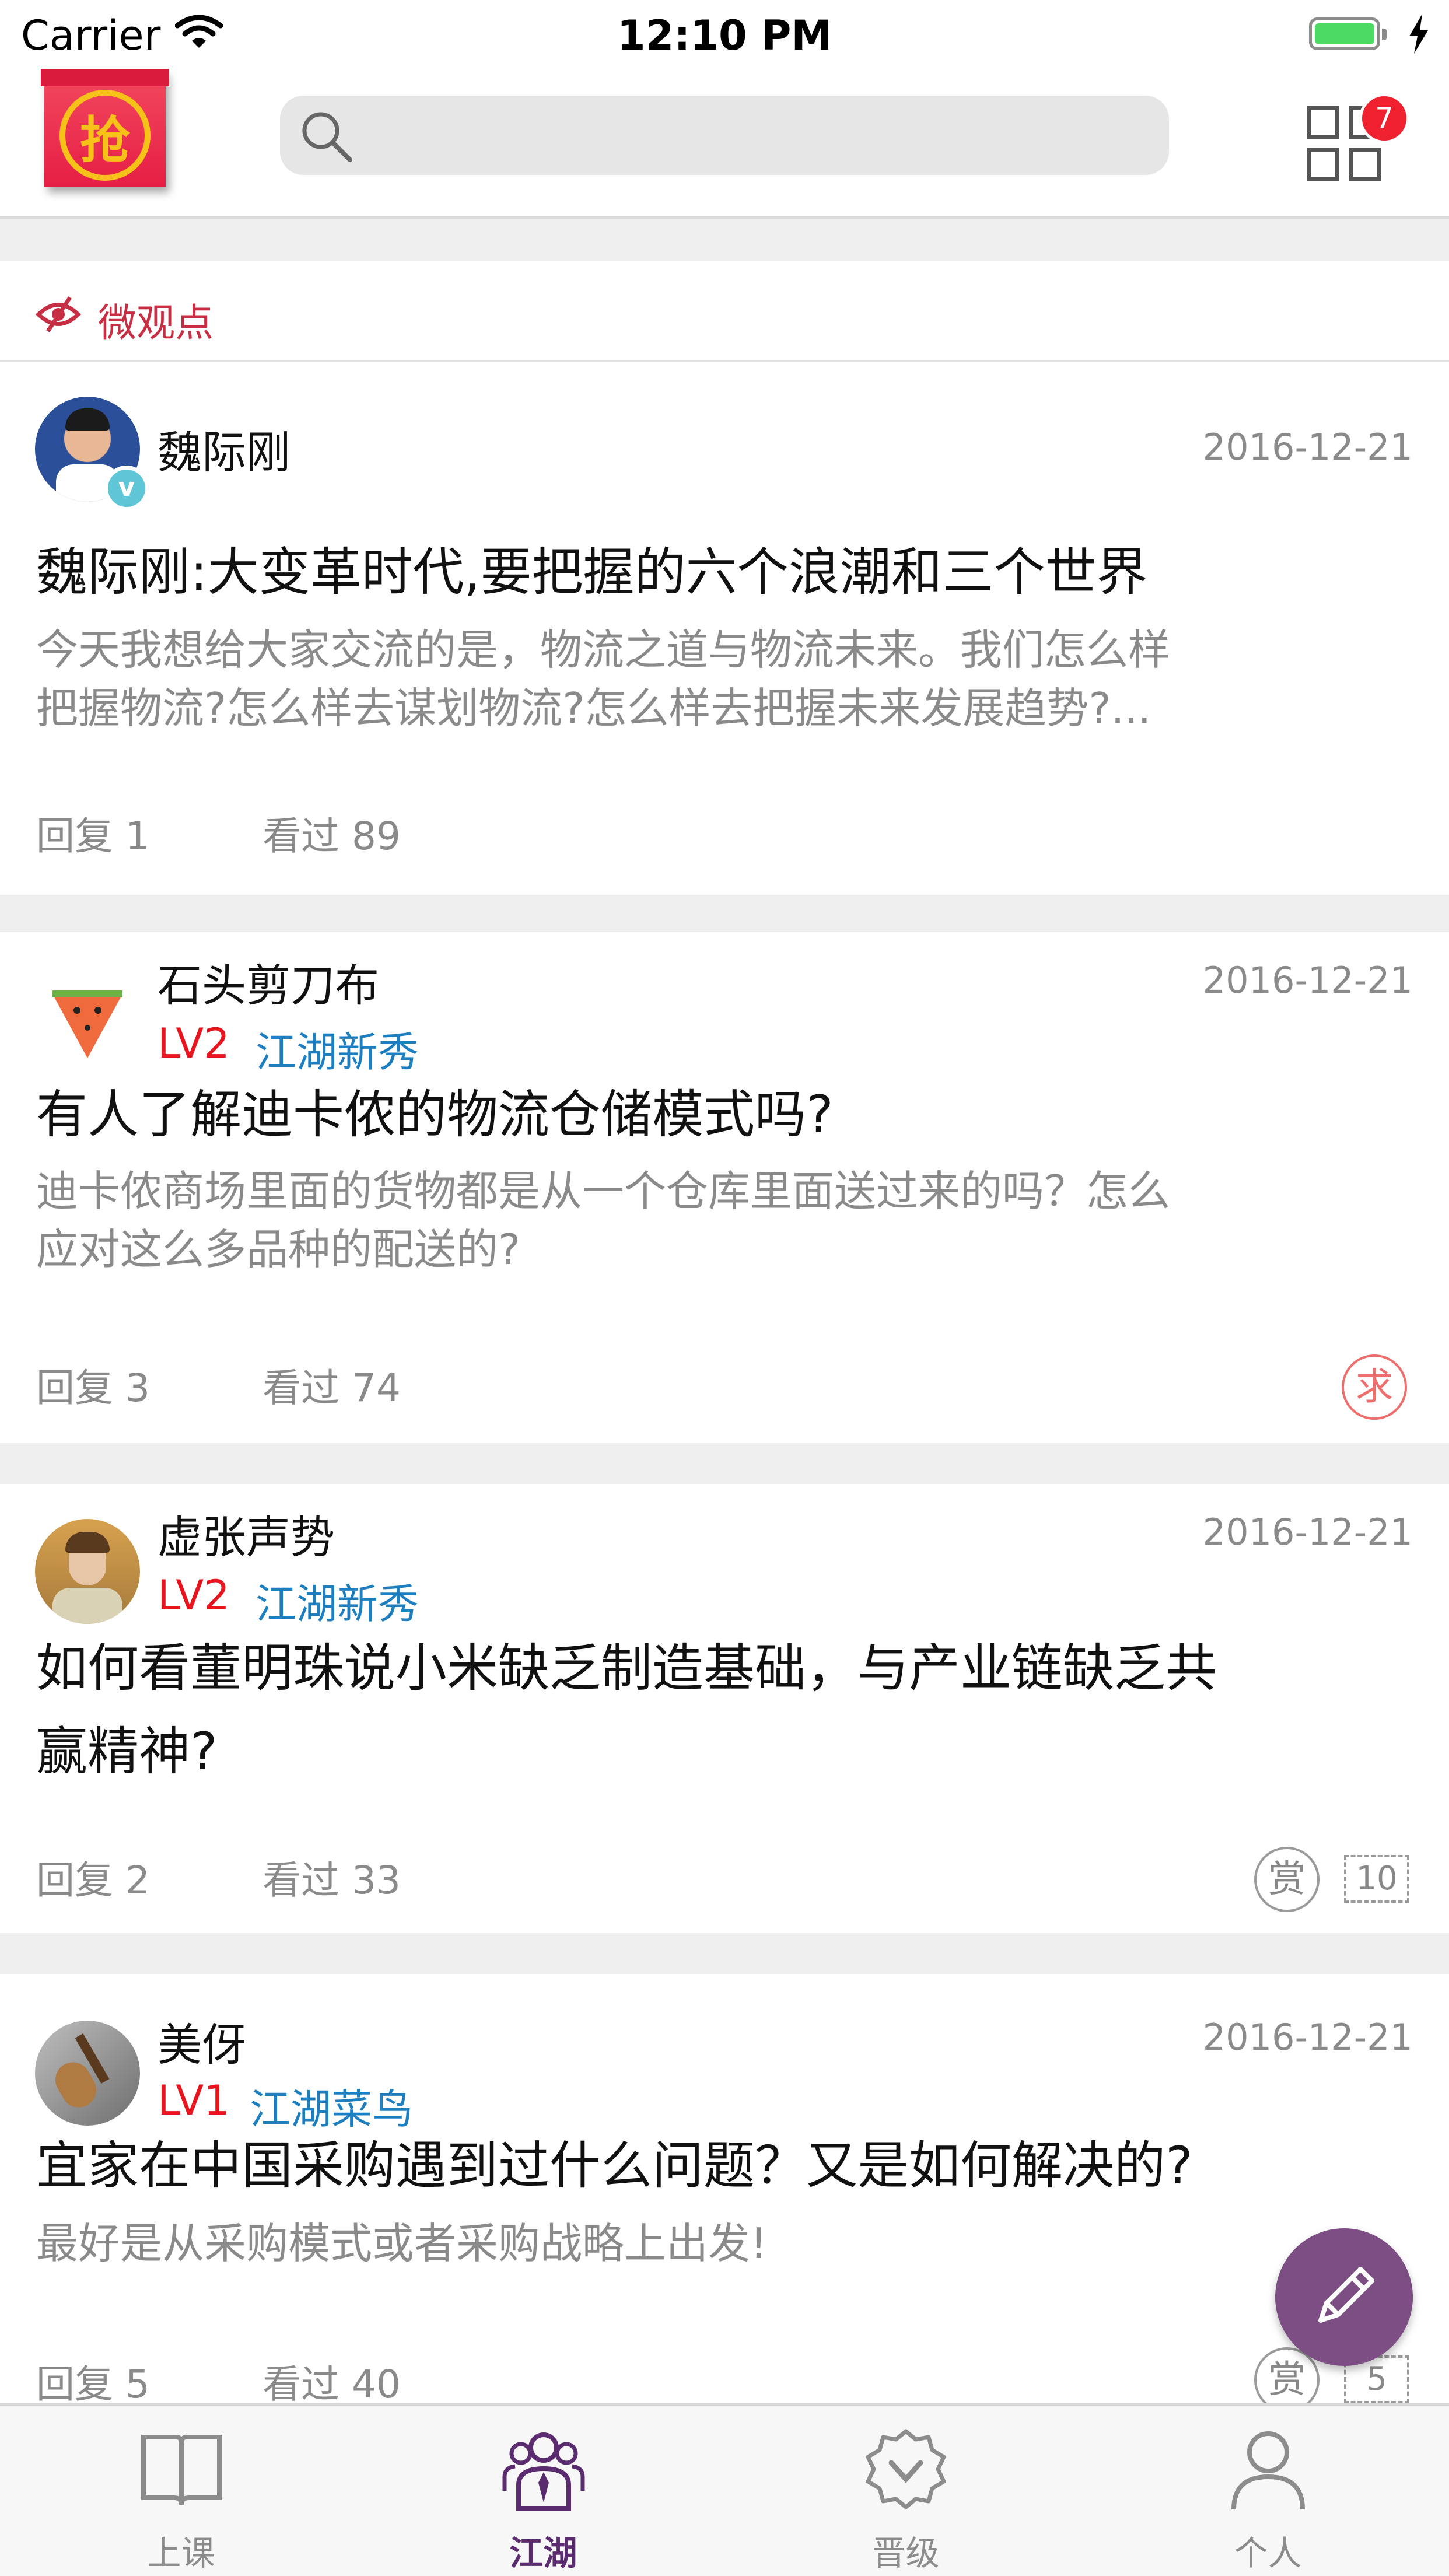 This screenshot has width=1449, height=2576. What do you see at coordinates (1377, 1879) in the screenshot?
I see `reward-coins: 10` at bounding box center [1377, 1879].